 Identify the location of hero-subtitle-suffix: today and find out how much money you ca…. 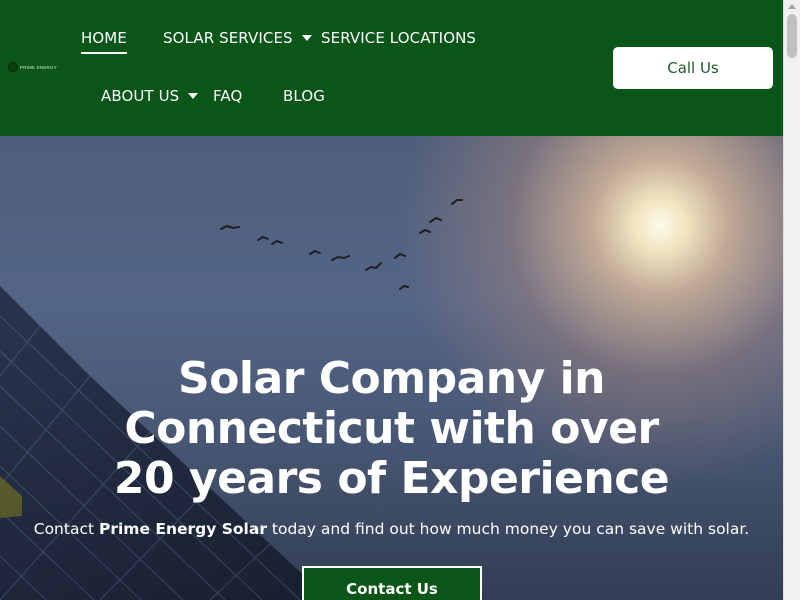
(508, 529).